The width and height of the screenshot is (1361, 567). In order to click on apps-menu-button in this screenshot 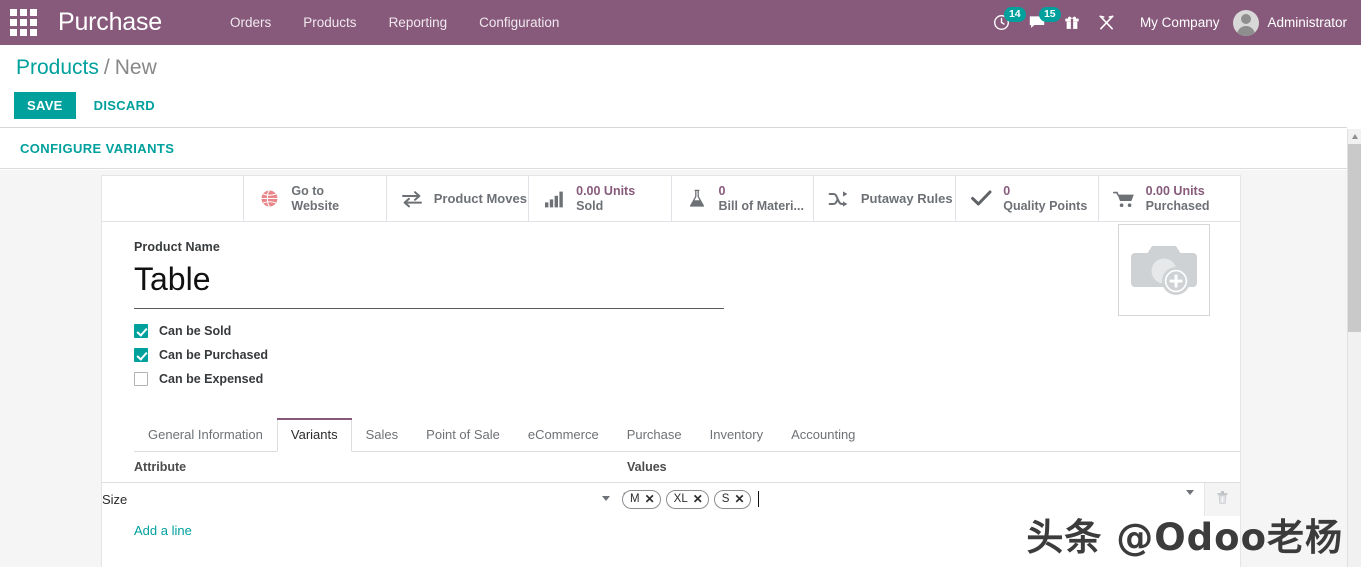, I will do `click(23, 22)`.